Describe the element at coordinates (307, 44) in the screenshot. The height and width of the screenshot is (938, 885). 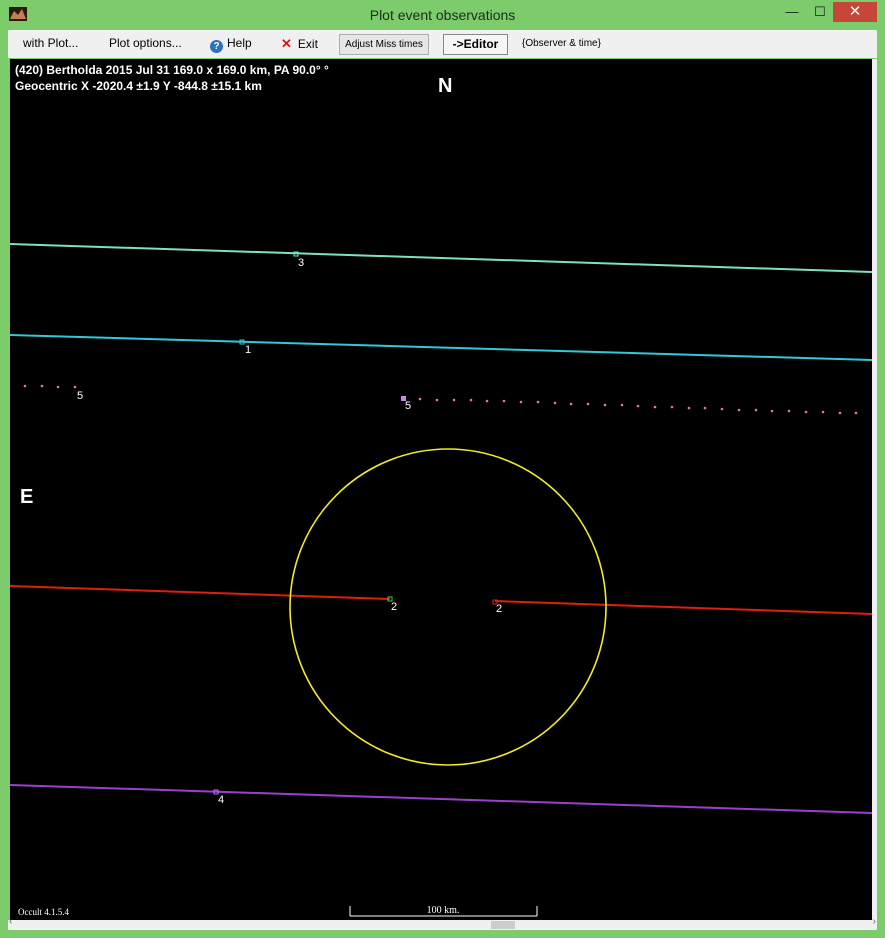
I see `menu-exit-label: Exit` at that location.